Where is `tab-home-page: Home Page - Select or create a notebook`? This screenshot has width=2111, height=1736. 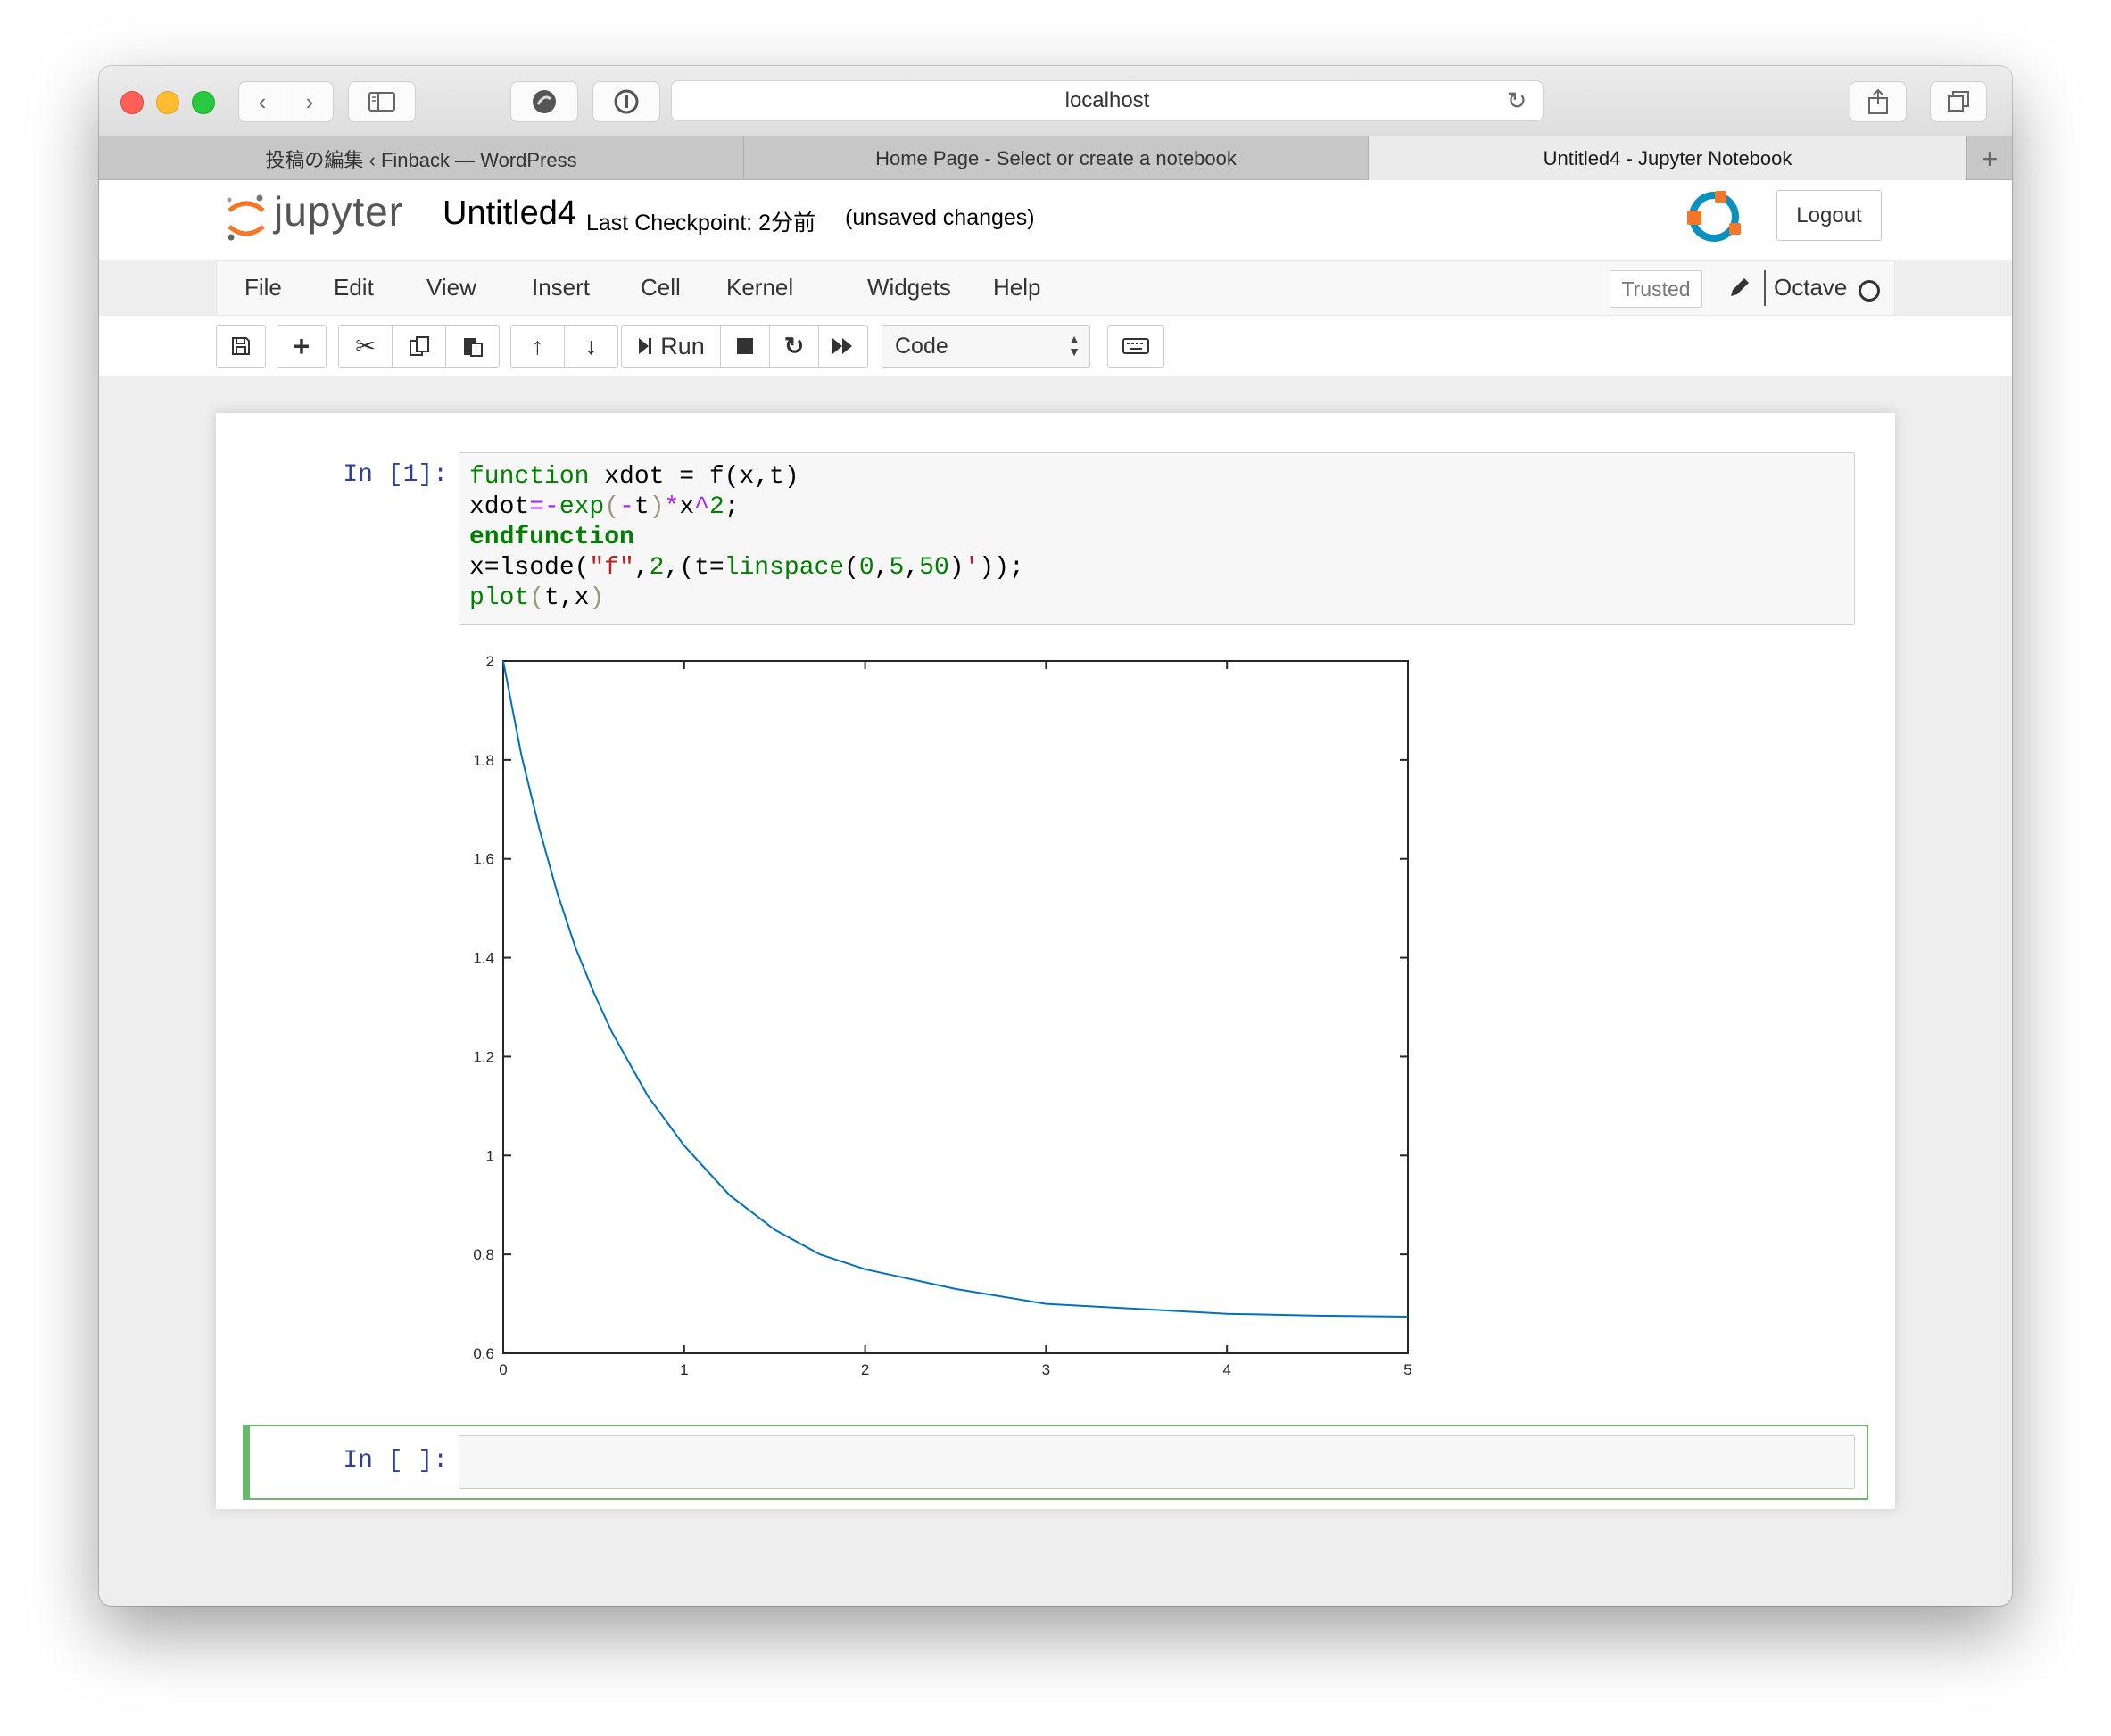
tab-home-page: Home Page - Select or create a notebook is located at coordinates (1056, 158).